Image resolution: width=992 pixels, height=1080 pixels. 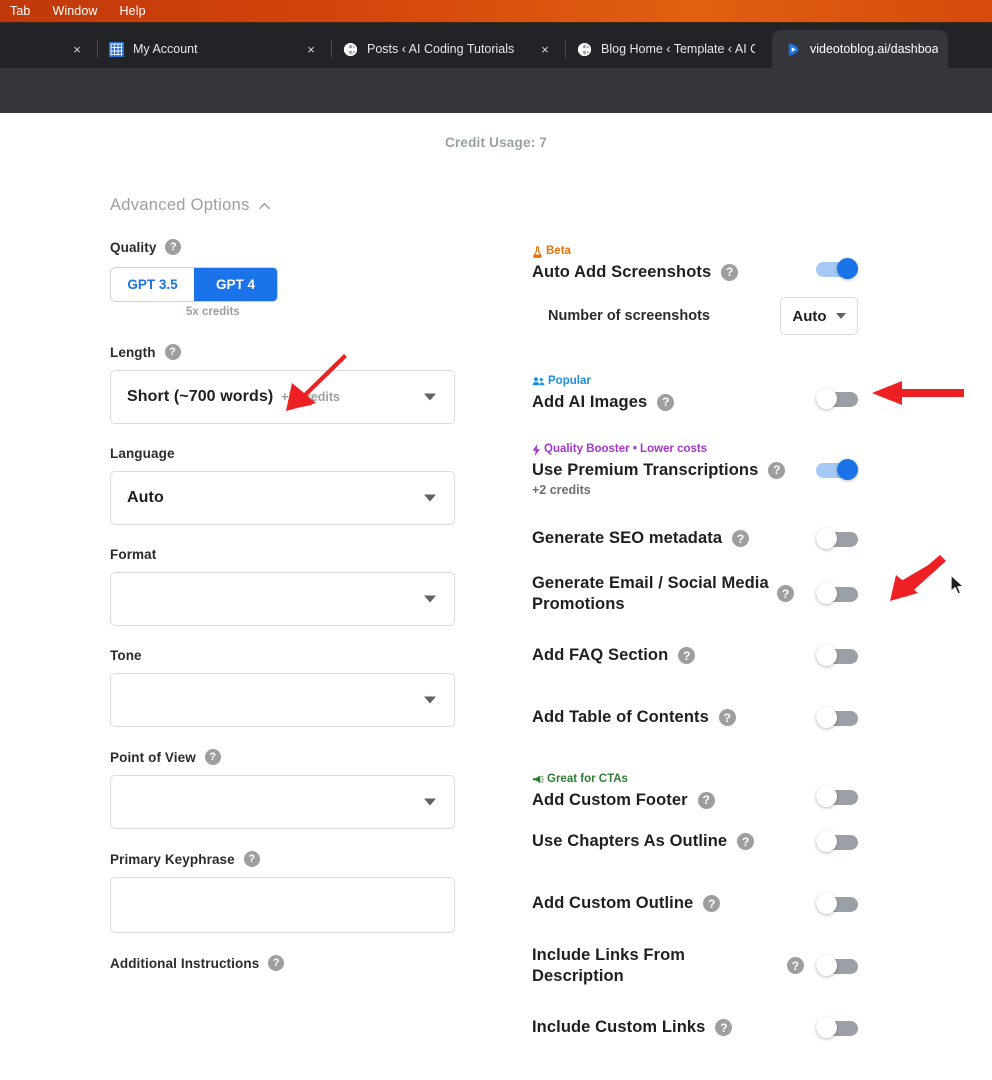 I want to click on length-label-row: Length ?, so click(x=282, y=352).